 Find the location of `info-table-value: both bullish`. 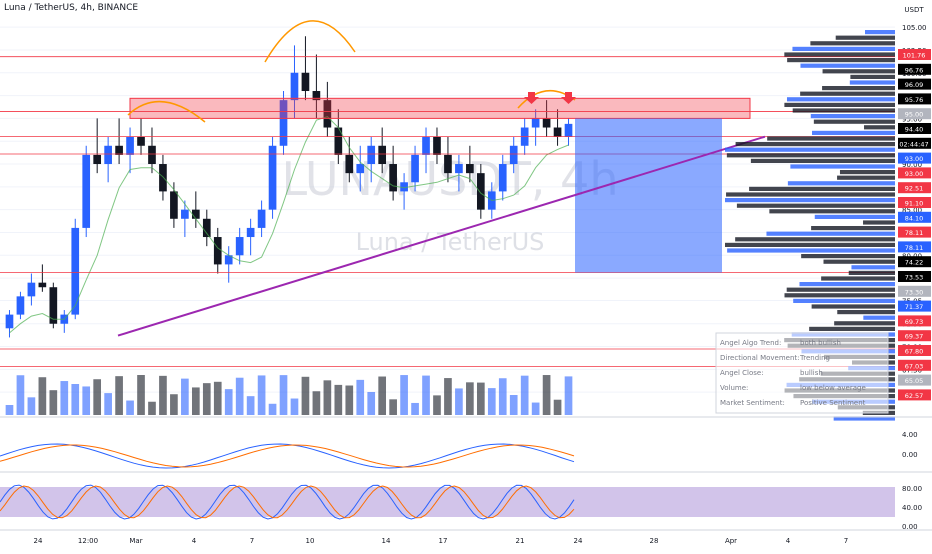

info-table-value: both bullish is located at coordinates (820, 343).